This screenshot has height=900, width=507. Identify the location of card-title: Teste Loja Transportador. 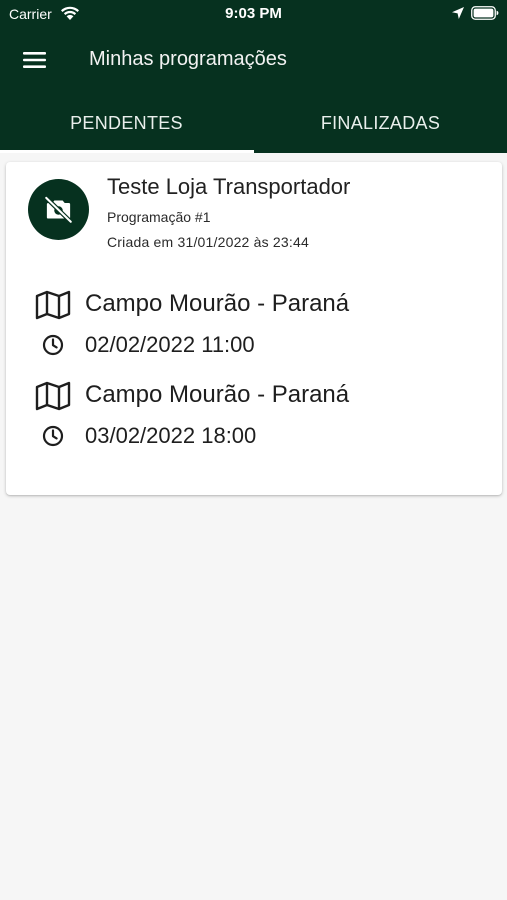
(229, 186).